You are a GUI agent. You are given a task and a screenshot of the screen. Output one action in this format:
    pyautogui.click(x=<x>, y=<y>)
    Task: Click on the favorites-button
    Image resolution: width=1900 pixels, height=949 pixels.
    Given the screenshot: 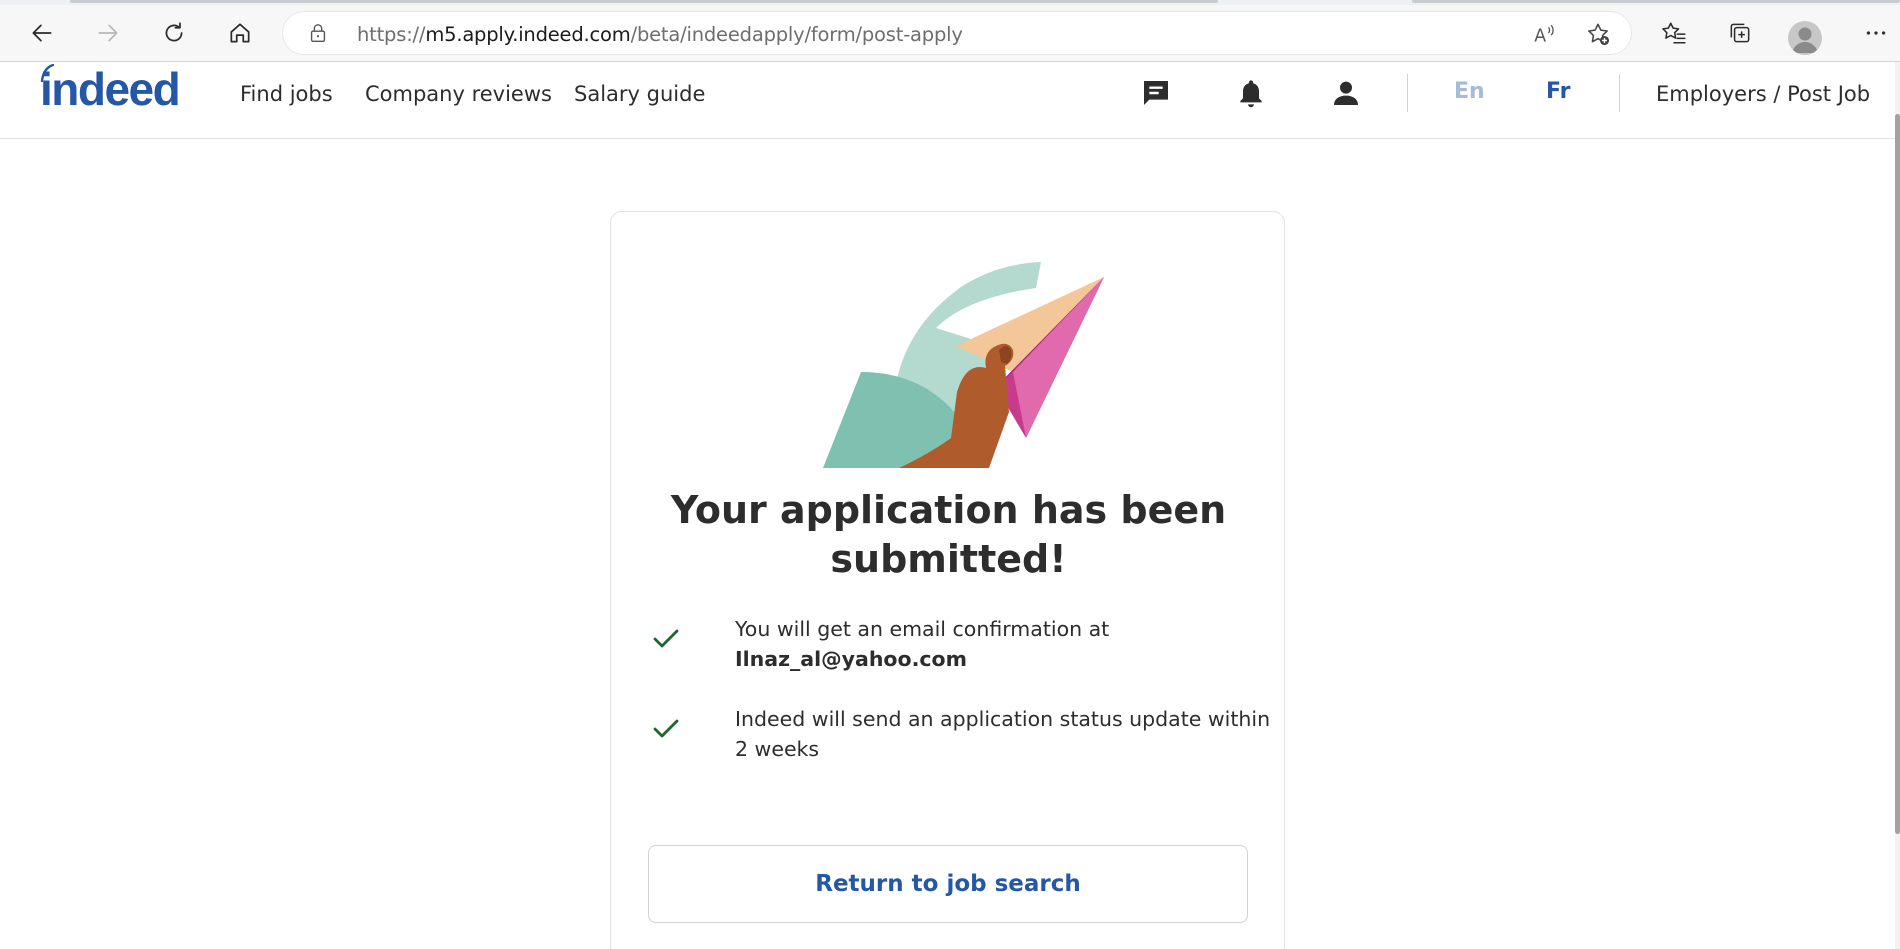 What is the action you would take?
    pyautogui.click(x=1674, y=33)
    